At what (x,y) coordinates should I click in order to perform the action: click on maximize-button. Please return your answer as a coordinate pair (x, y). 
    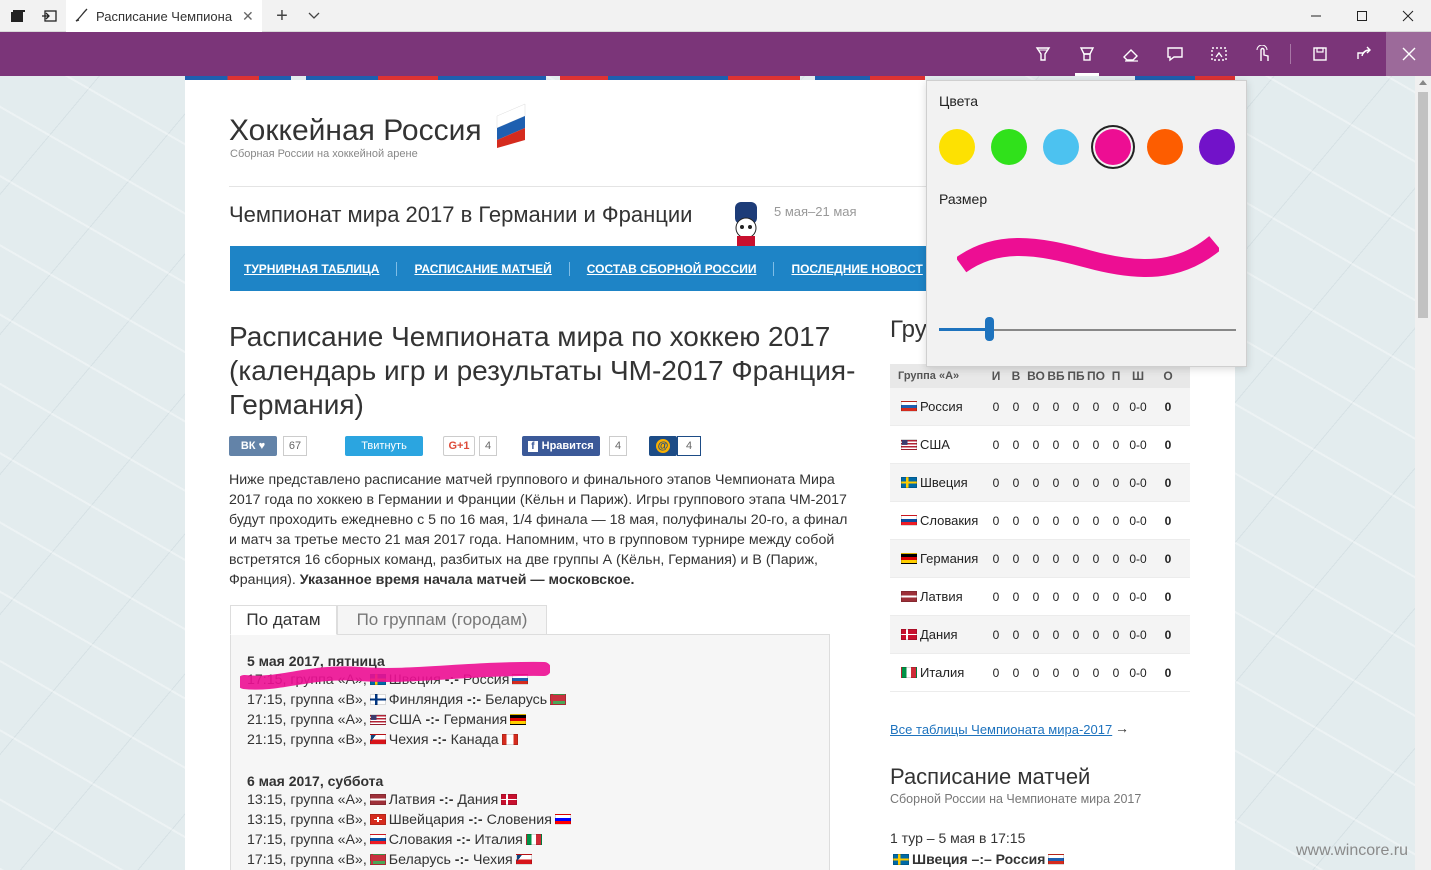
    Looking at the image, I should click on (1362, 16).